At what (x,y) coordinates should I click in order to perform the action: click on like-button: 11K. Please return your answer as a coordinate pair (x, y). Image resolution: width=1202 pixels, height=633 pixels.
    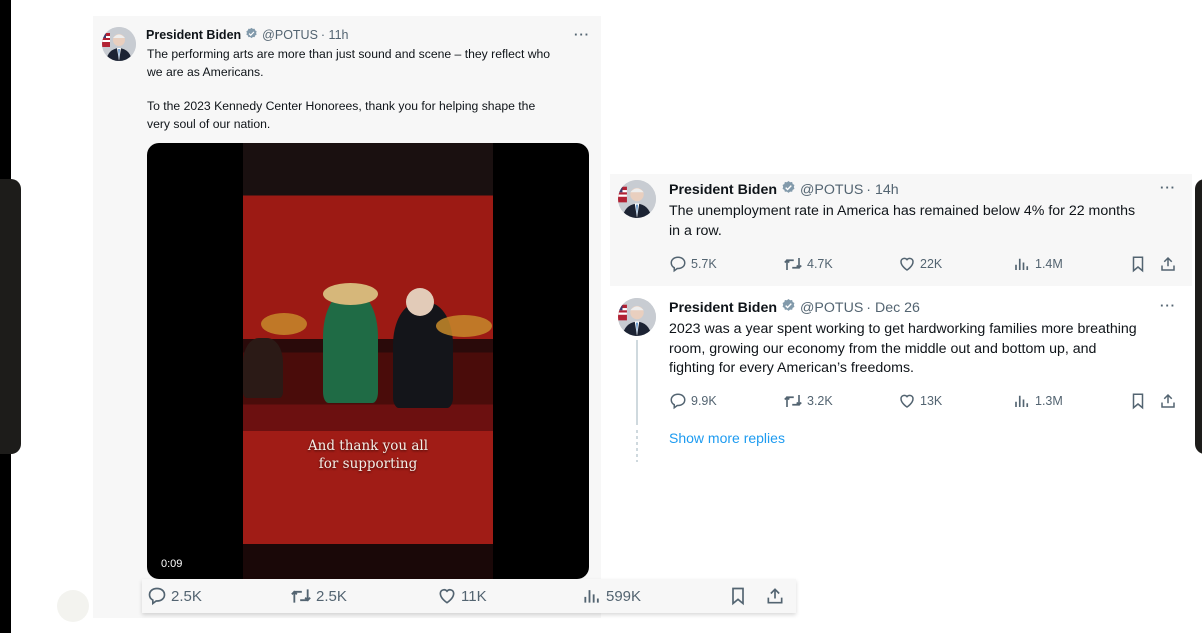
    Looking at the image, I should click on (462, 596).